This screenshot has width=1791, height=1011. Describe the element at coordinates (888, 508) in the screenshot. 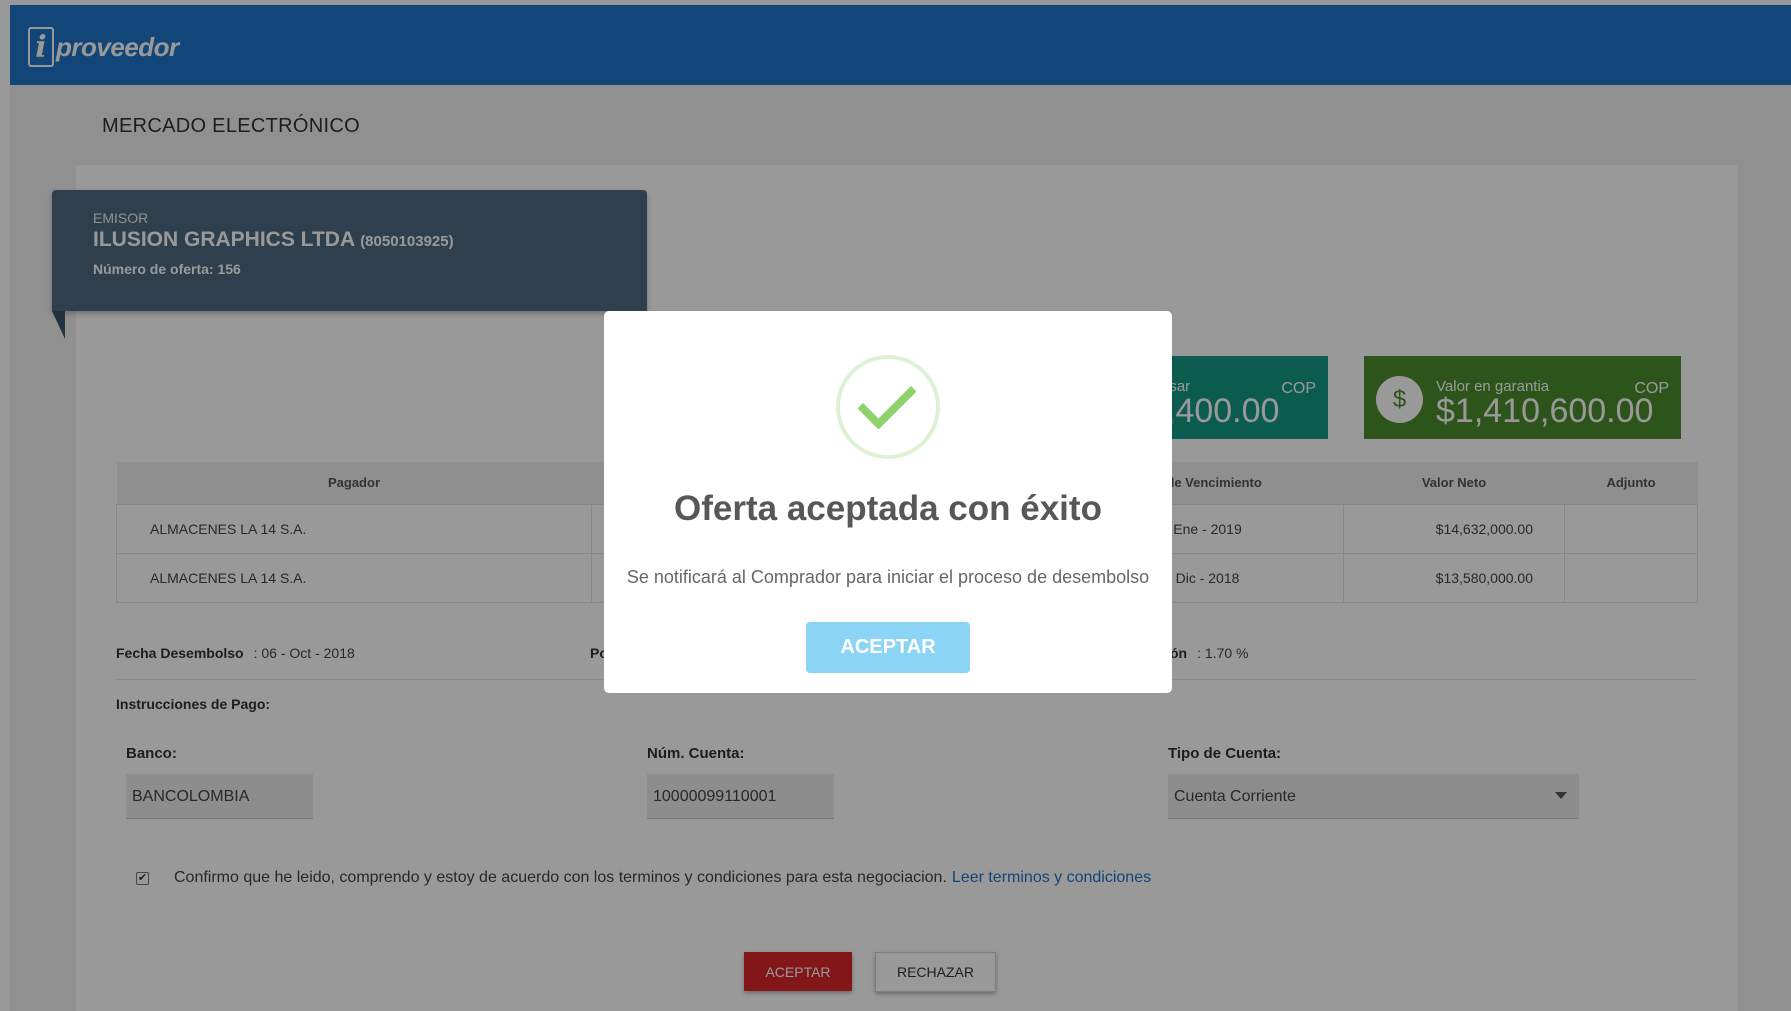

I see `modal-title: Oferta aceptada con éxito` at that location.